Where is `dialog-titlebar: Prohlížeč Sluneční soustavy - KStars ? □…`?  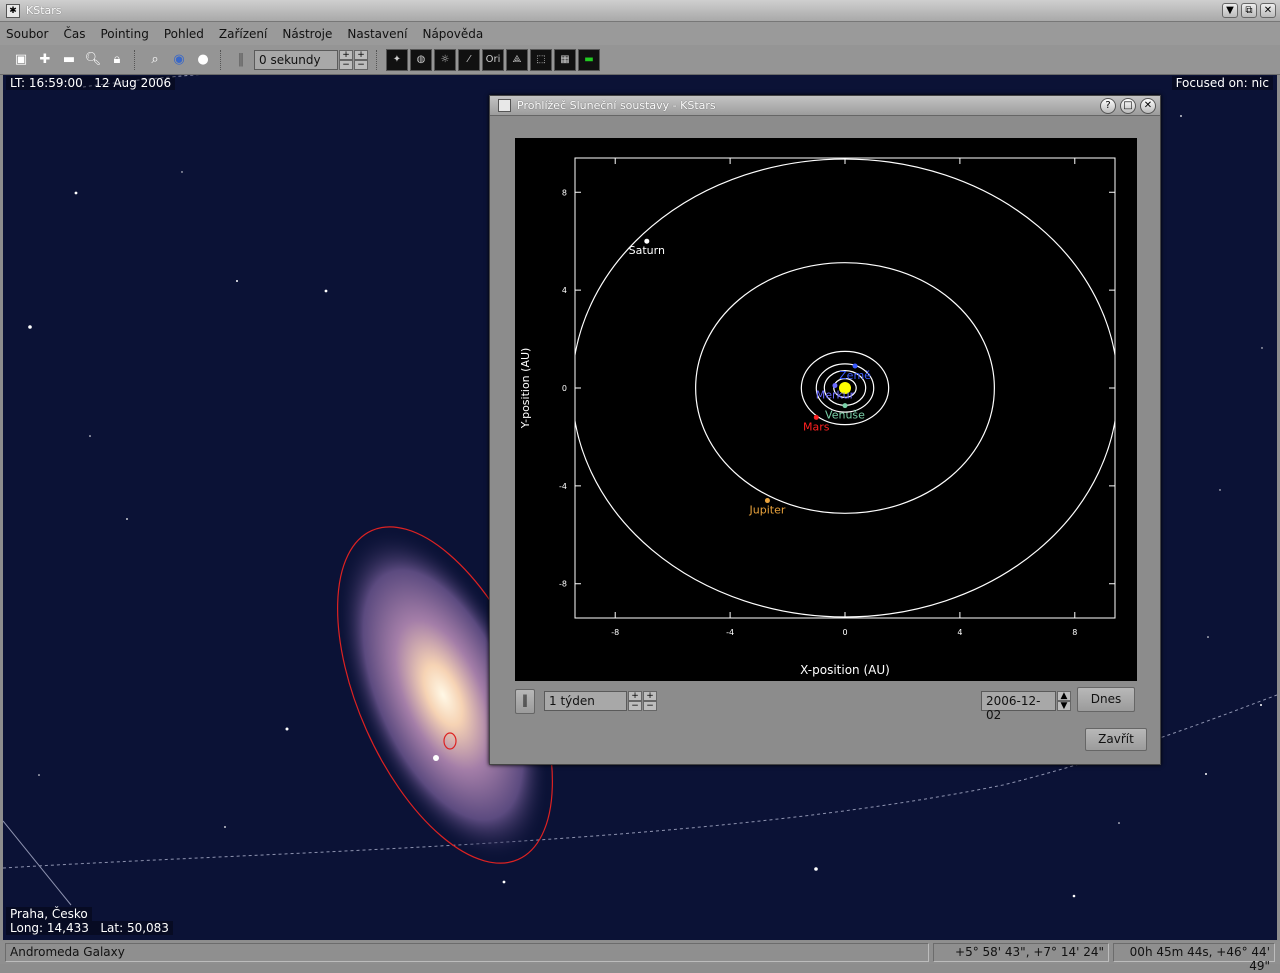 dialog-titlebar: Prohlížeč Sluneční soustavy - KStars ? □… is located at coordinates (825, 106).